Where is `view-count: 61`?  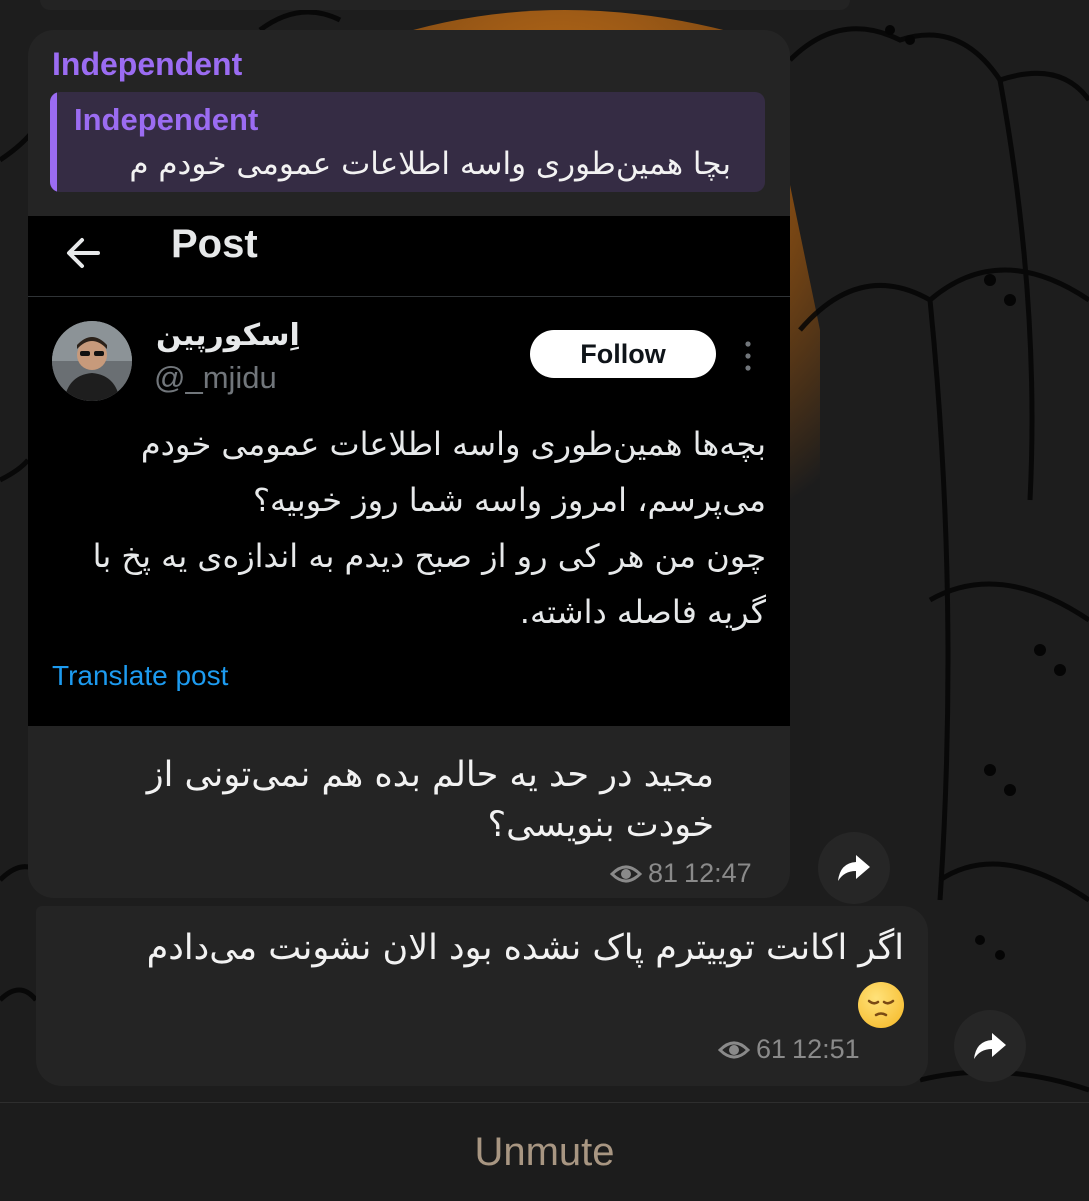
view-count: 61 is located at coordinates (771, 1049).